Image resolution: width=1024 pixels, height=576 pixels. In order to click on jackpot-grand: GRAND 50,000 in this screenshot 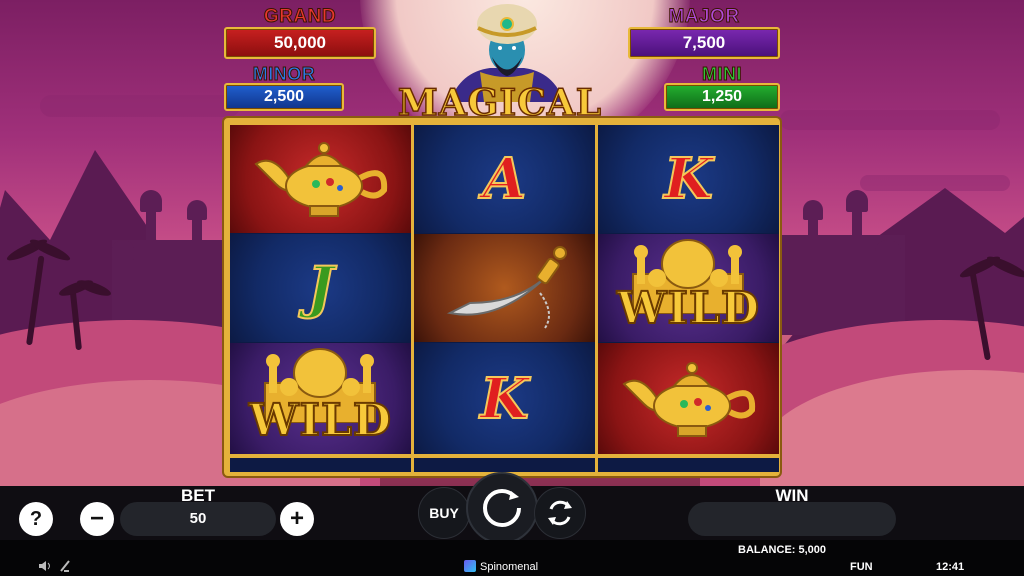, I will do `click(300, 32)`.